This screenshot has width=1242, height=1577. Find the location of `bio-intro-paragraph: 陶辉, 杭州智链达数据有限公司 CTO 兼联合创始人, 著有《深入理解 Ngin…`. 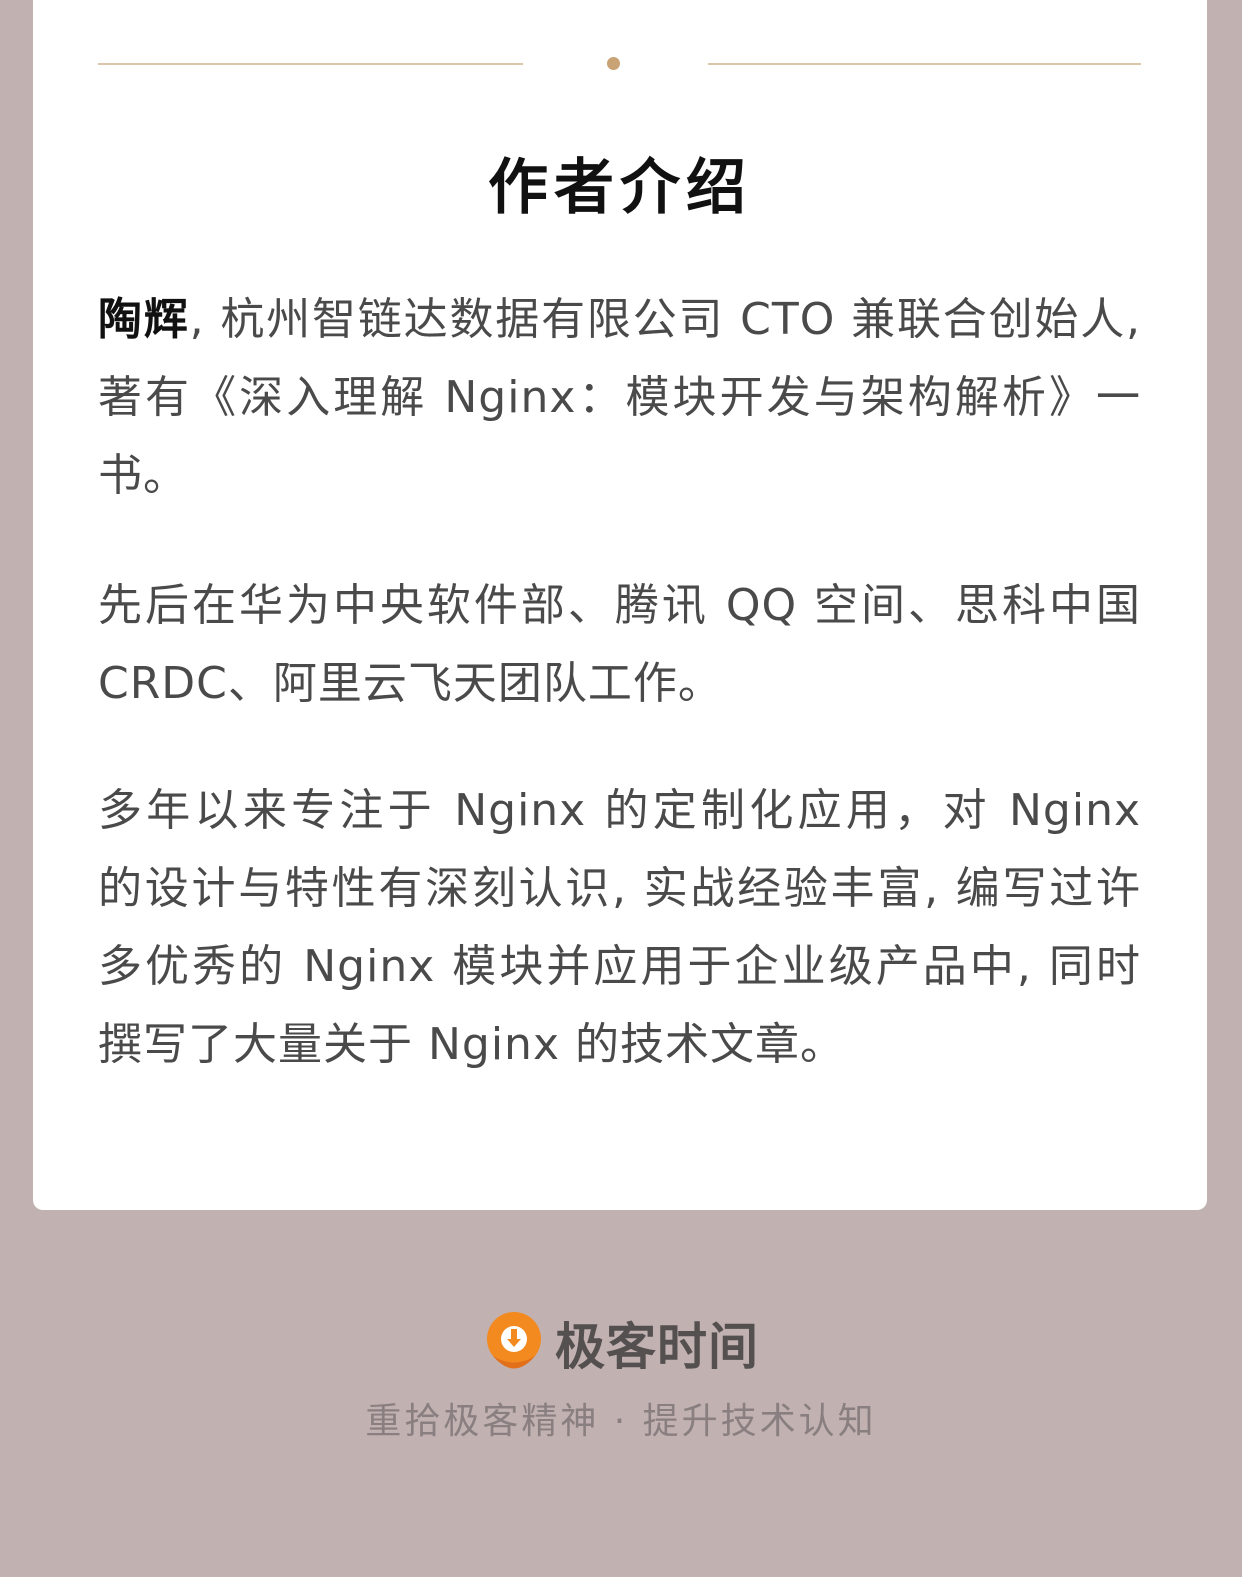

bio-intro-paragraph: 陶辉, 杭州智链达数据有限公司 CTO 兼联合创始人, 著有《深入理解 Ngin… is located at coordinates (619, 398).